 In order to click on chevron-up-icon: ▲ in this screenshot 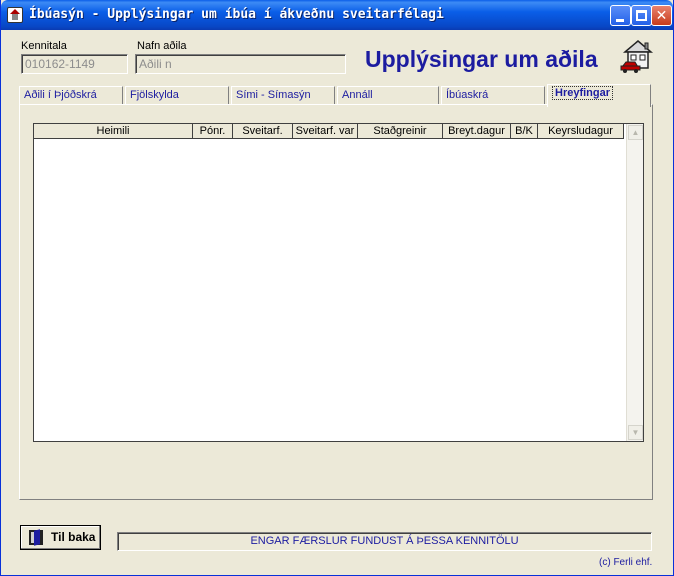, I will do `click(635, 132)`.